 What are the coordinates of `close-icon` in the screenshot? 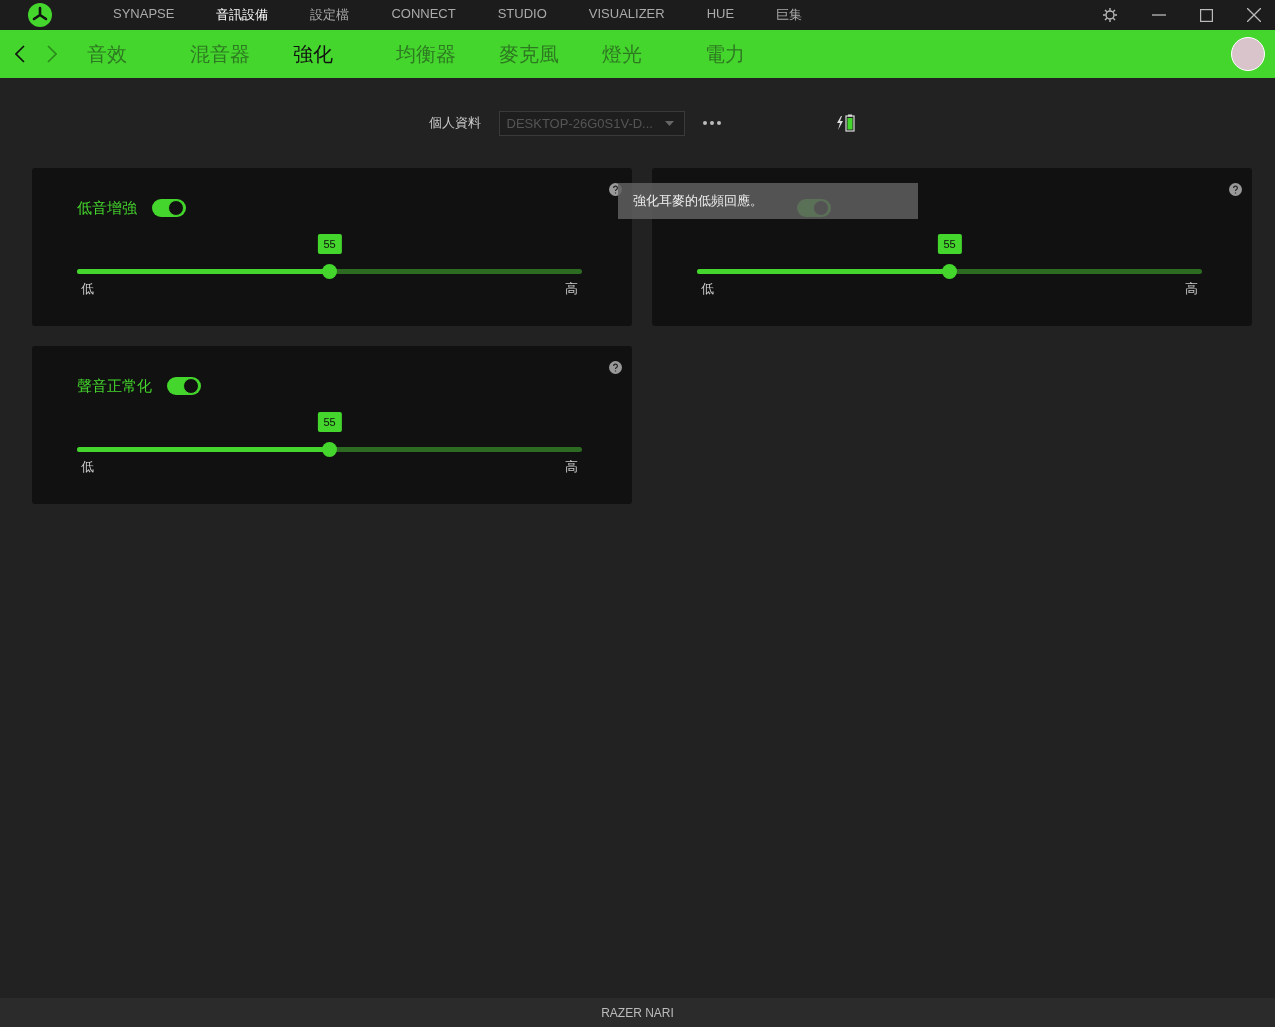 It's located at (1254, 15).